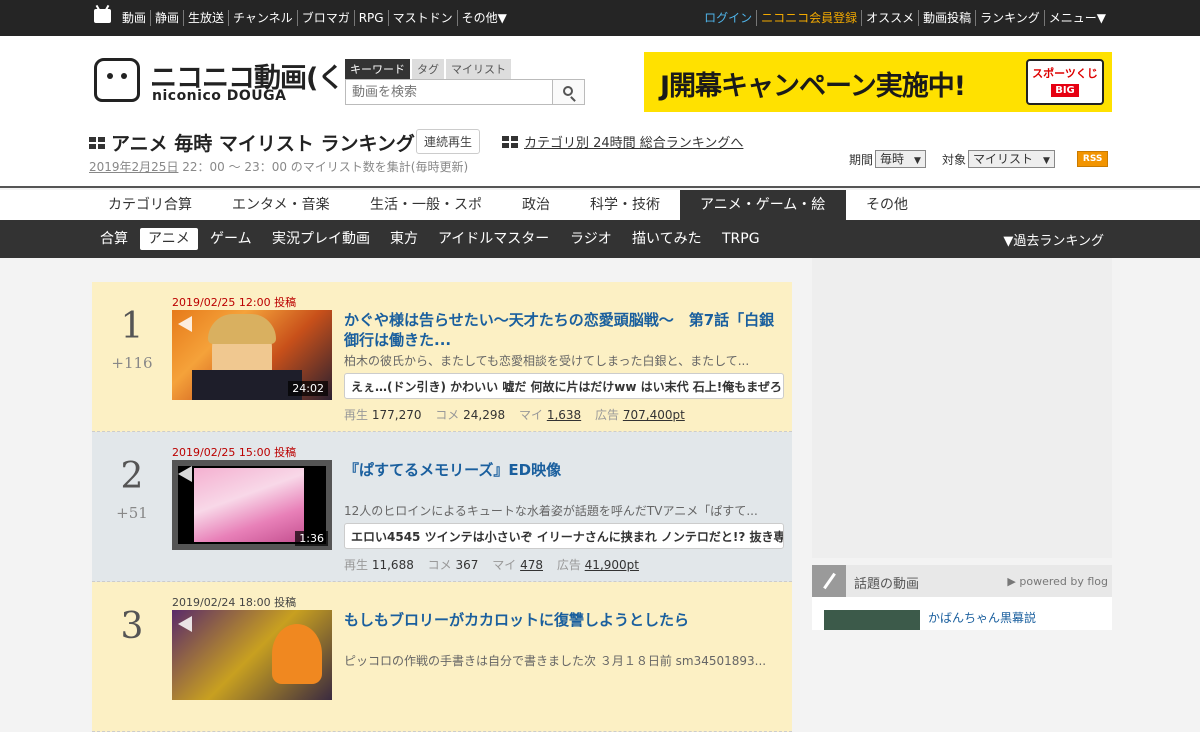 This screenshot has height=732, width=1200. I want to click on continuous-play-button: 連続再生, so click(448, 141).